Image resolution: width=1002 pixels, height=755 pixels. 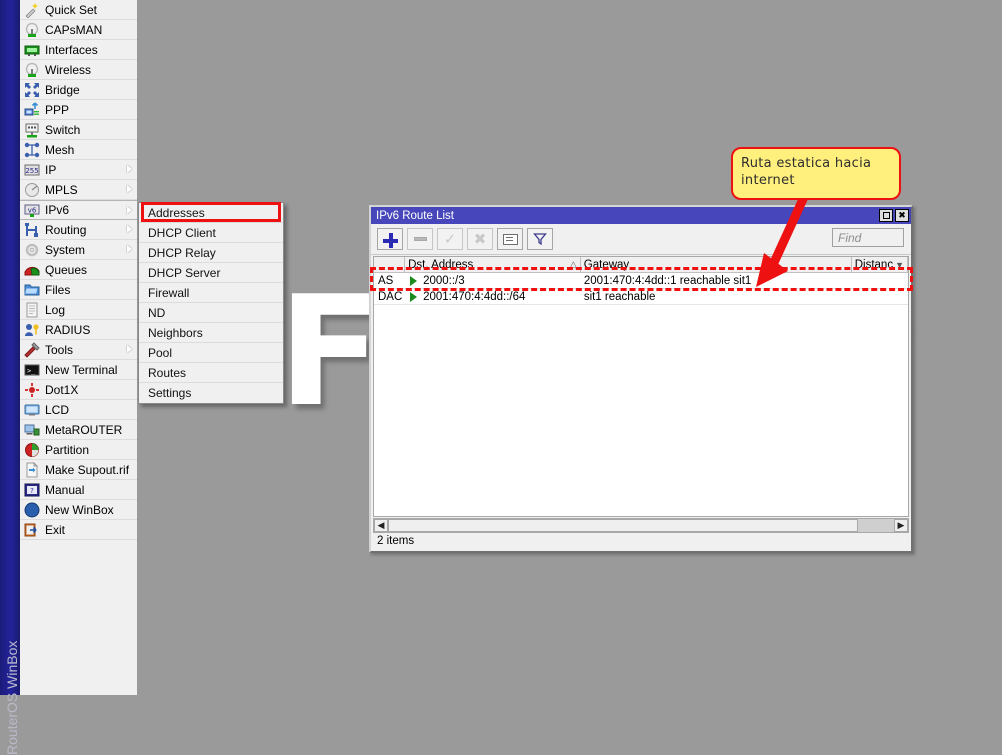 I want to click on sidebar-item-metarouter: MetaROUTER, so click(x=78, y=430).